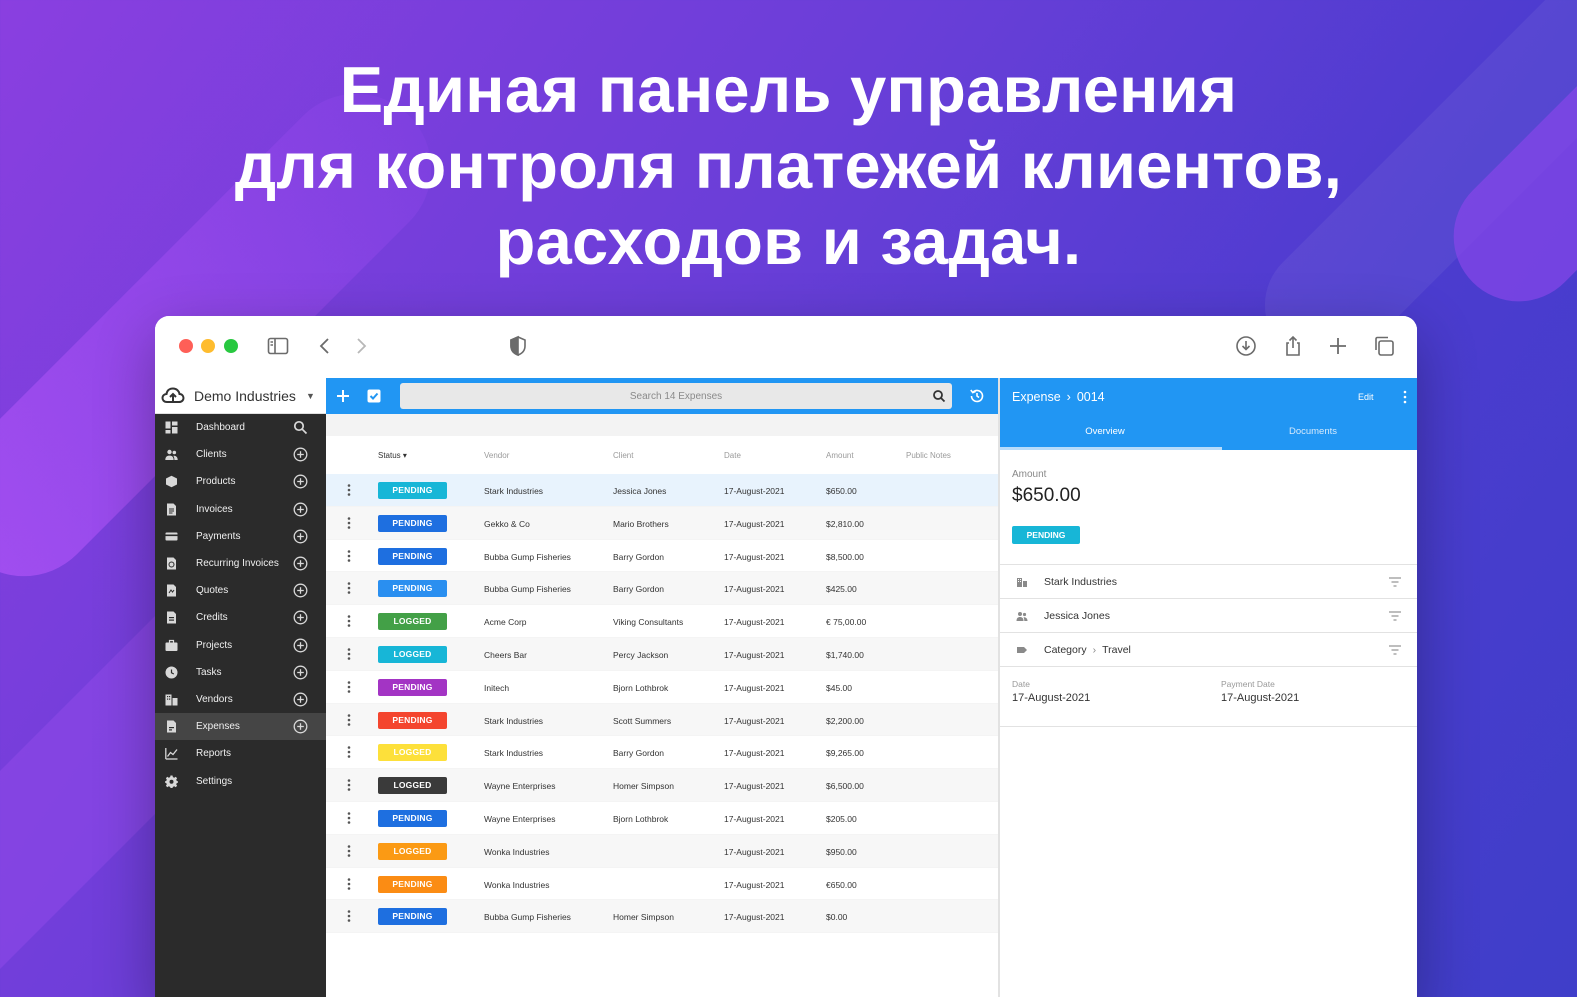 The height and width of the screenshot is (997, 1577). I want to click on sidebar-item-settings: Settings, so click(240, 780).